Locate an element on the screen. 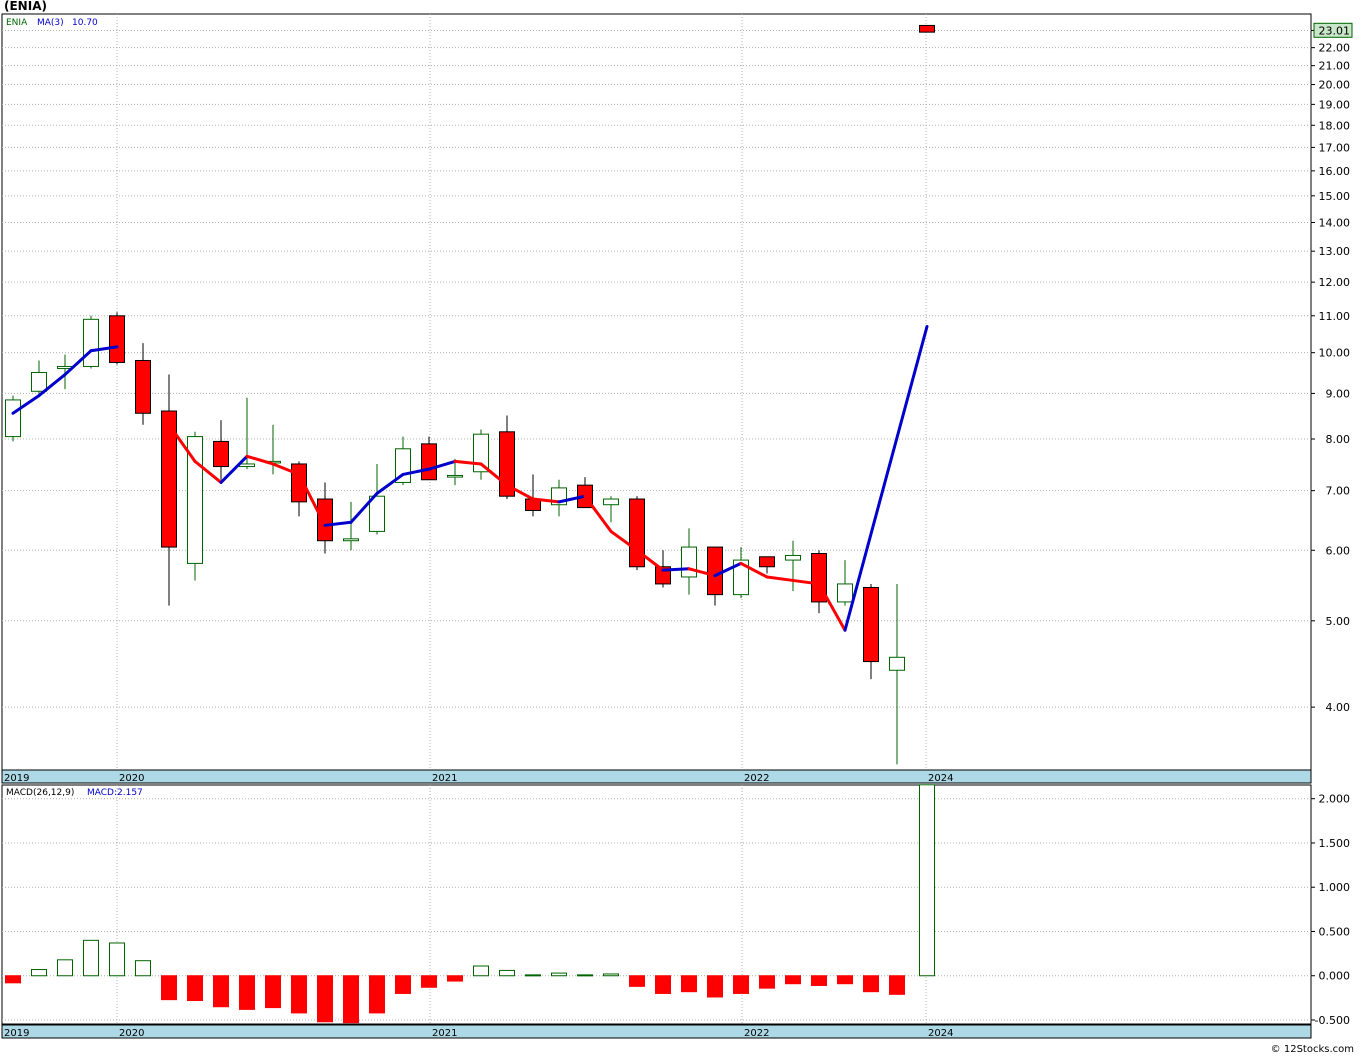 This screenshot has height=1060, width=1360. price-y-tick-label: 19.00 is located at coordinates (1335, 104).